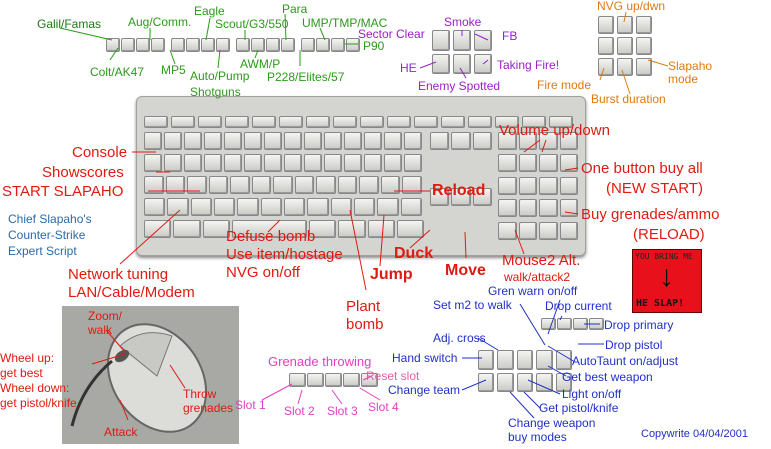 The image size is (771, 449). Describe the element at coordinates (220, 76) in the screenshot. I see `label-auto-pump: Auto/Pump` at that location.